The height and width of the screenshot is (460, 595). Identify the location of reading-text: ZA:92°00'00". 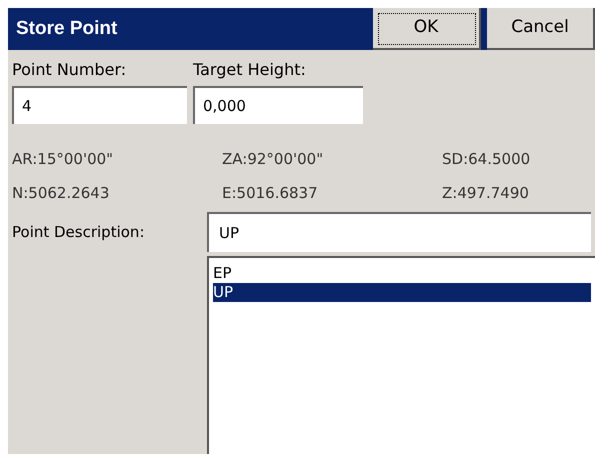
(273, 159).